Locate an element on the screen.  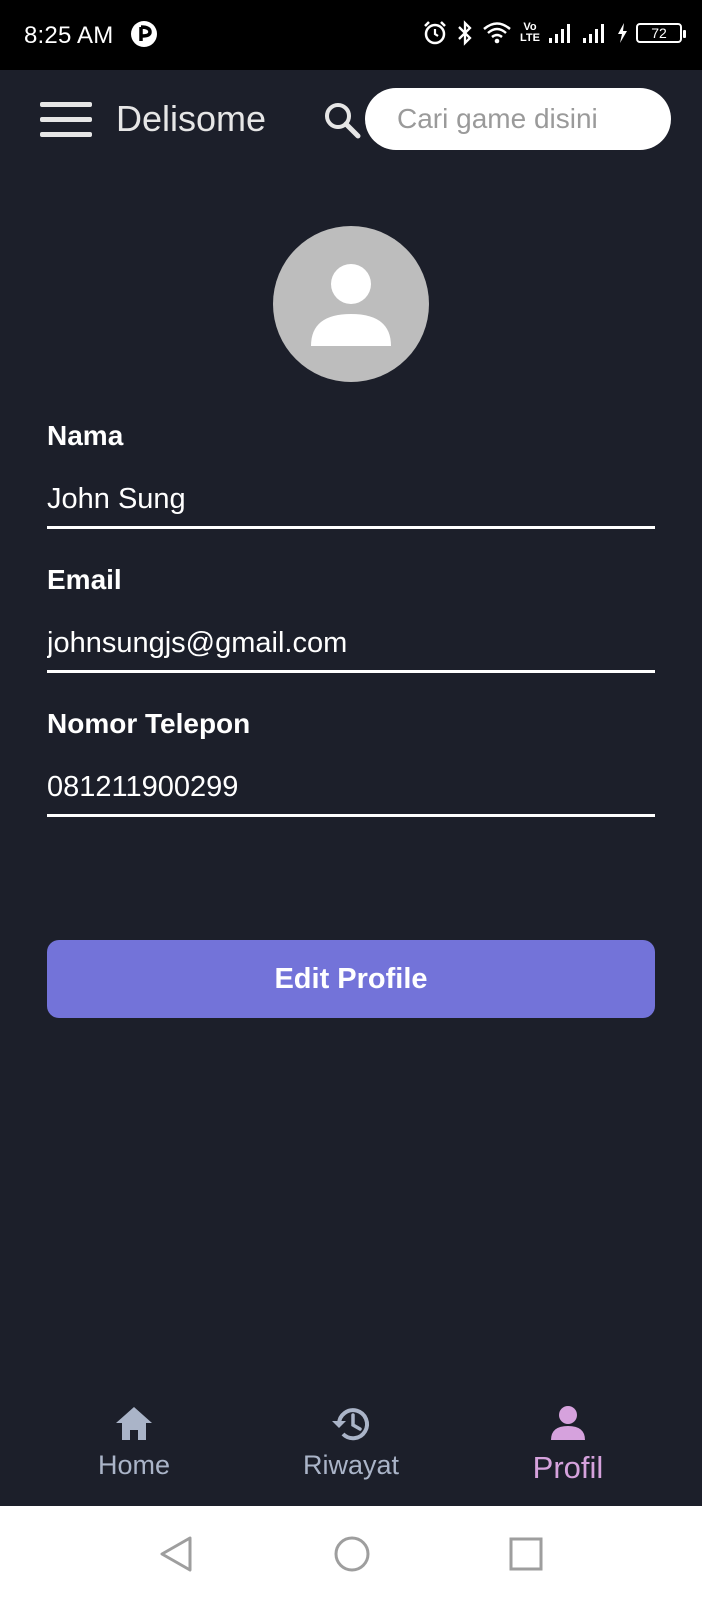
charging-icon is located at coordinates (622, 33).